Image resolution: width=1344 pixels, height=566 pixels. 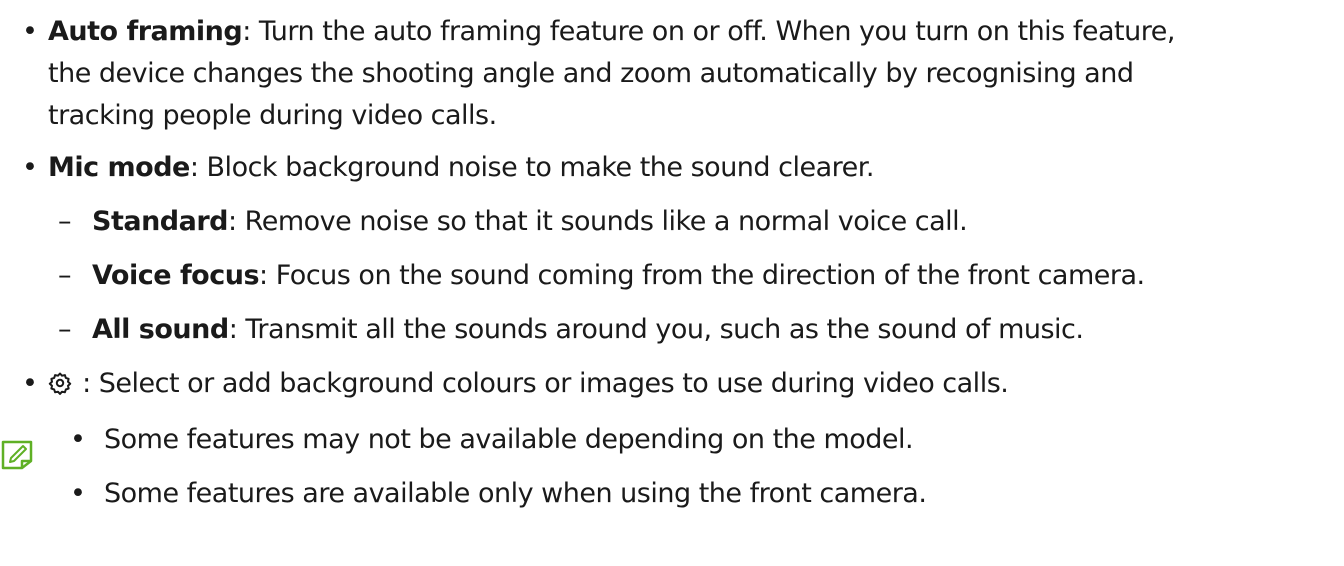 I want to click on gear-icon, so click(x=60, y=383).